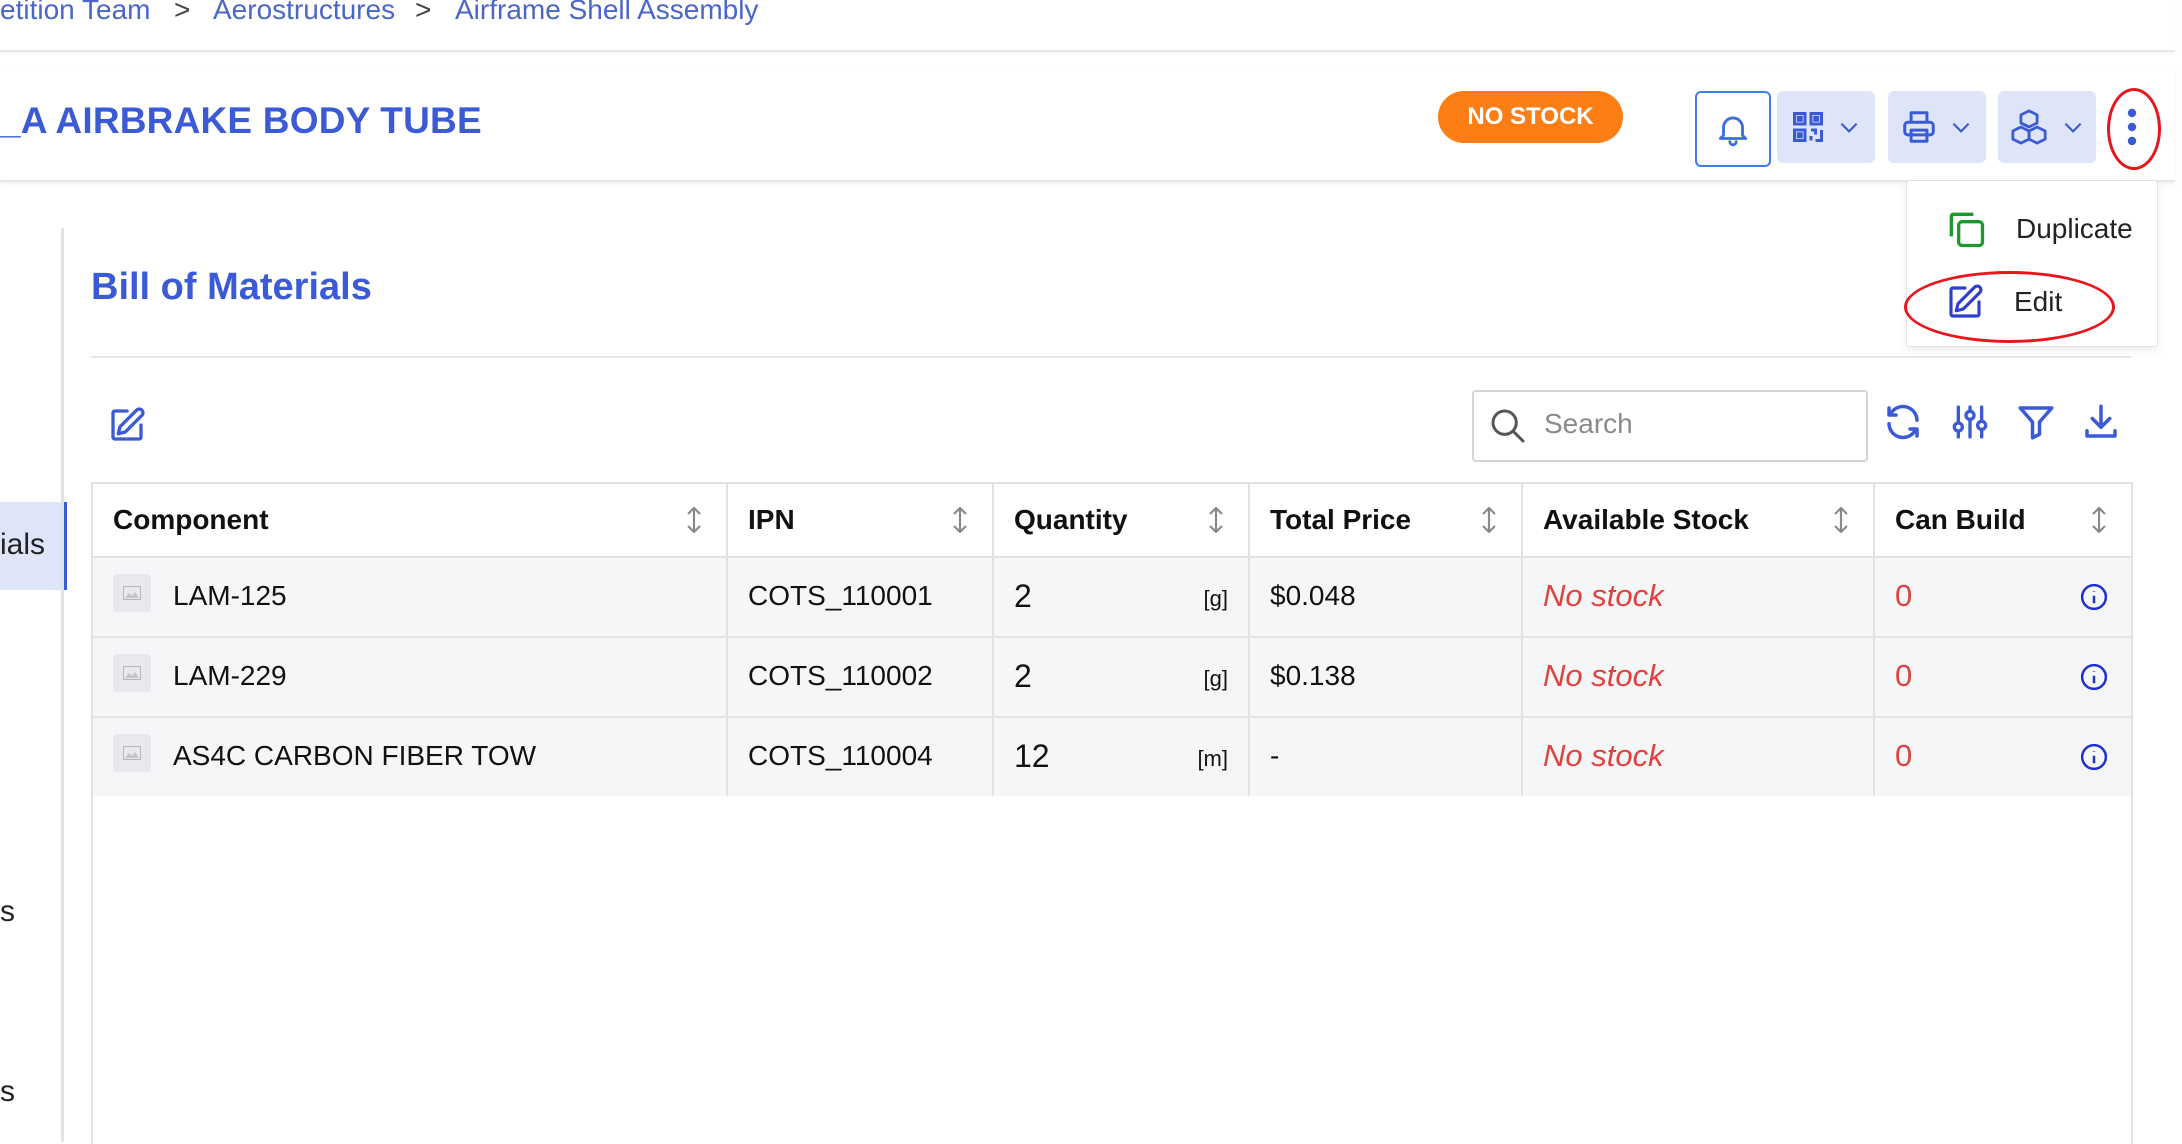 The height and width of the screenshot is (1144, 2182). What do you see at coordinates (1733, 131) in the screenshot?
I see `bell-icon` at bounding box center [1733, 131].